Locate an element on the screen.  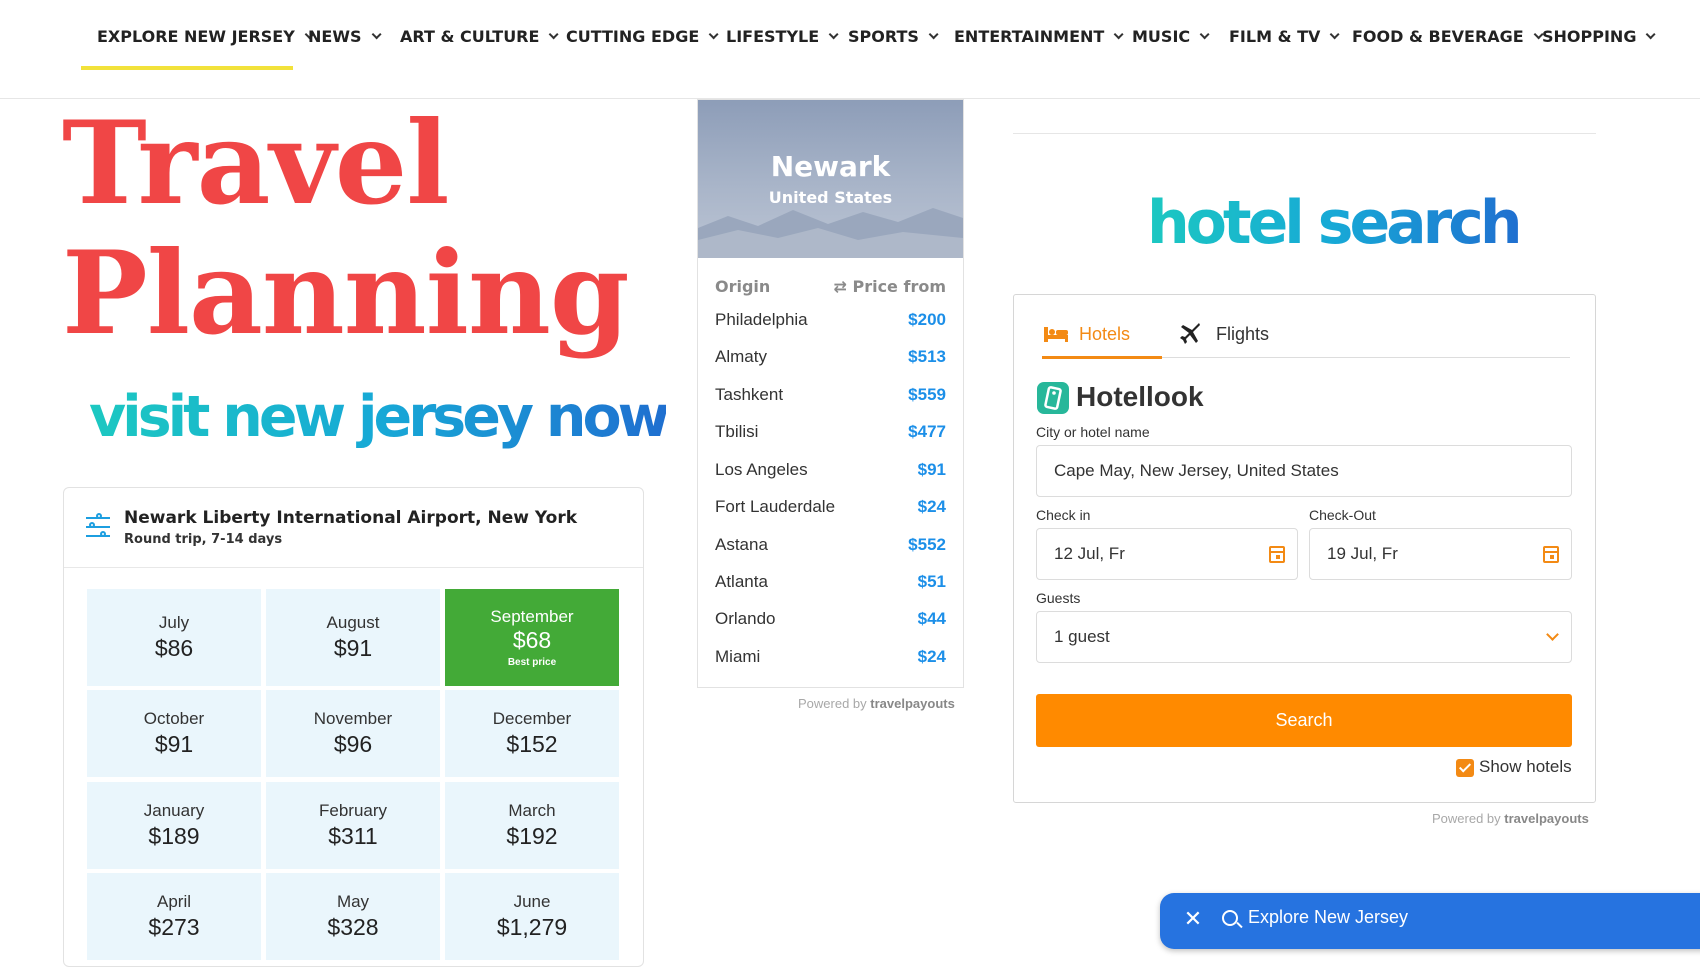
nav-item-cutting-edge: CUTTING EDGE is located at coordinates (642, 36).